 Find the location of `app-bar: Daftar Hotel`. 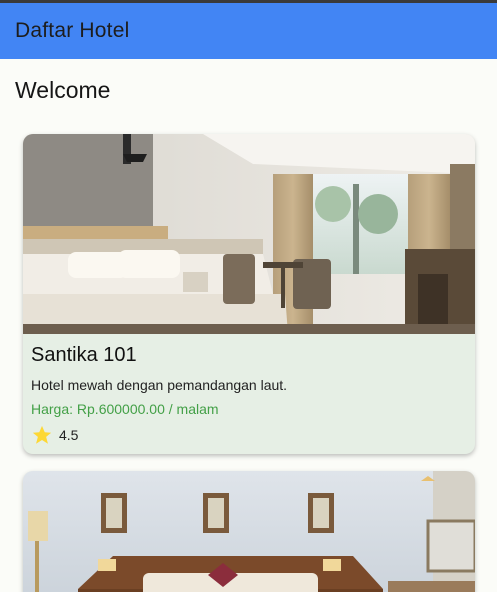

app-bar: Daftar Hotel is located at coordinates (248, 31).